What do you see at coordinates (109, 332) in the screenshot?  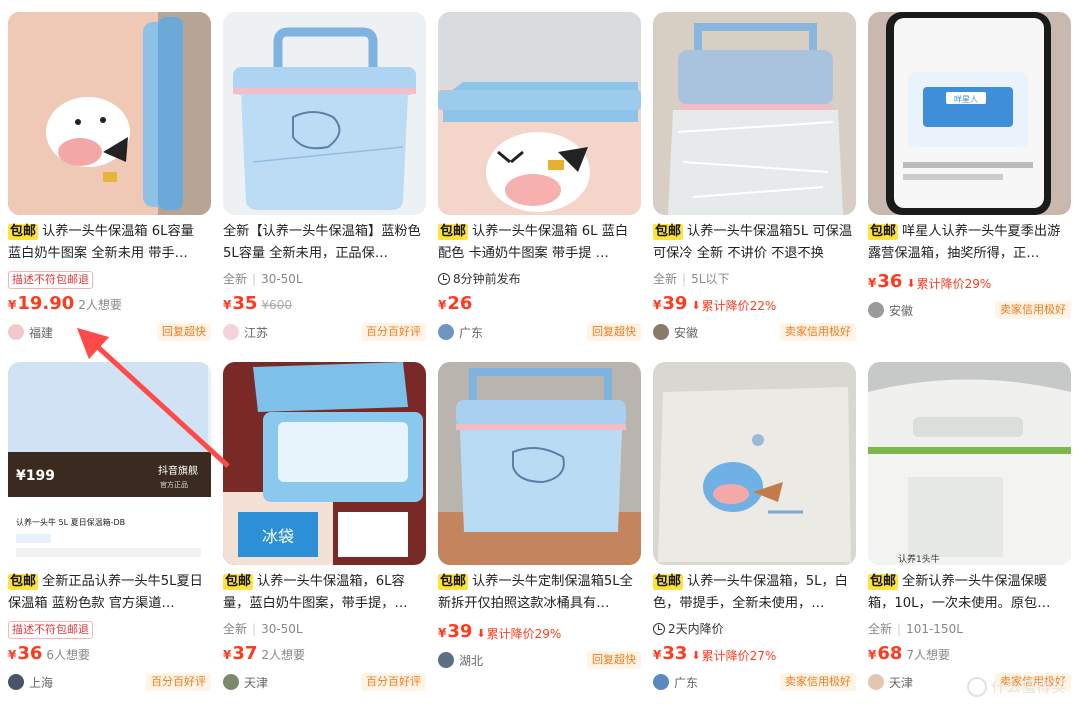 I see `seller-row: 福建 回复超快` at bounding box center [109, 332].